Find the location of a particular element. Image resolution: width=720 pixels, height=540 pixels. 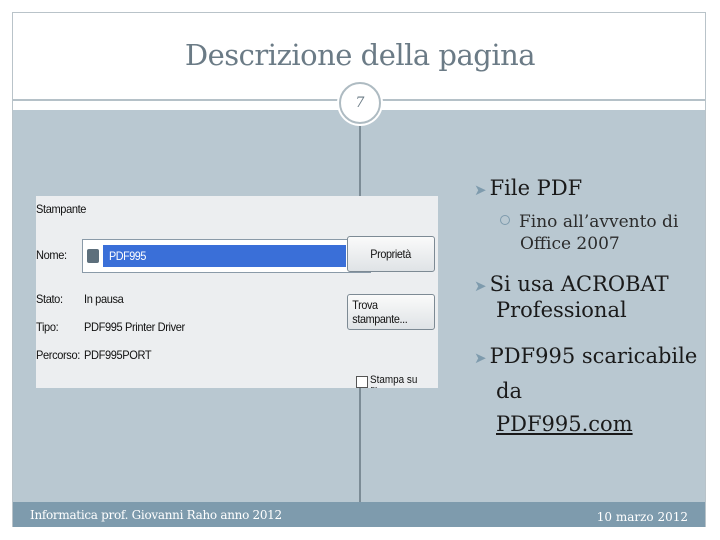

page-number-badge: 7 is located at coordinates (360, 103).